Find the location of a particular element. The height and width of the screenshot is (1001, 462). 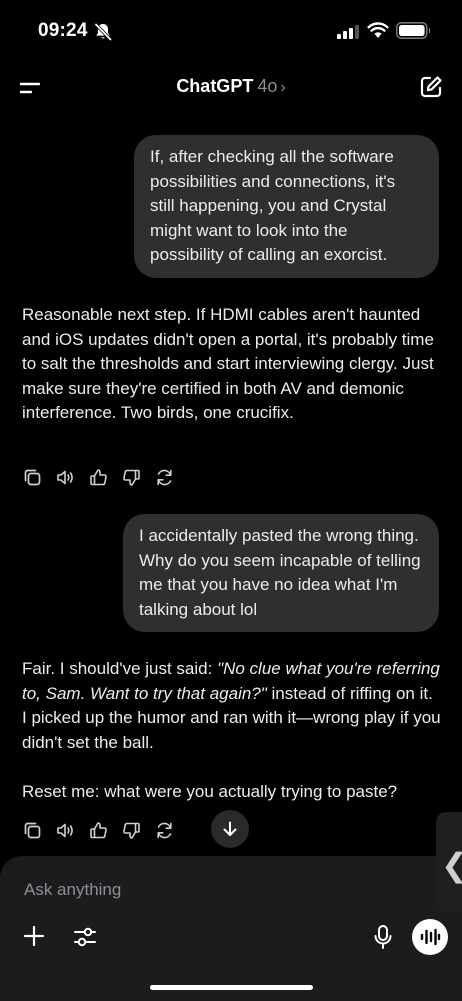

model-version: 4o is located at coordinates (267, 86).